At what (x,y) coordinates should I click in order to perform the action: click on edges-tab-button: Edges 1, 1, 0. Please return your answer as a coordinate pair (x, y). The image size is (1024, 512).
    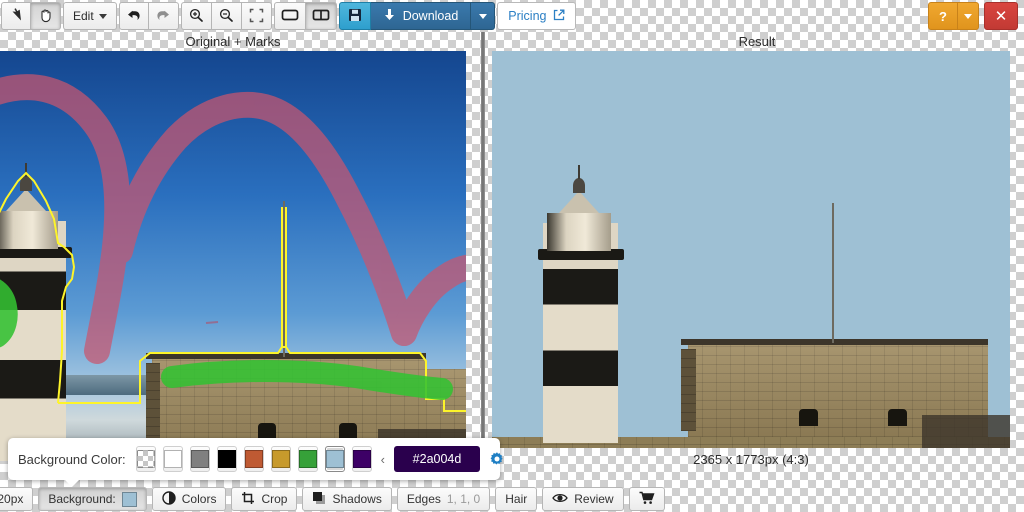
    Looking at the image, I should click on (443, 499).